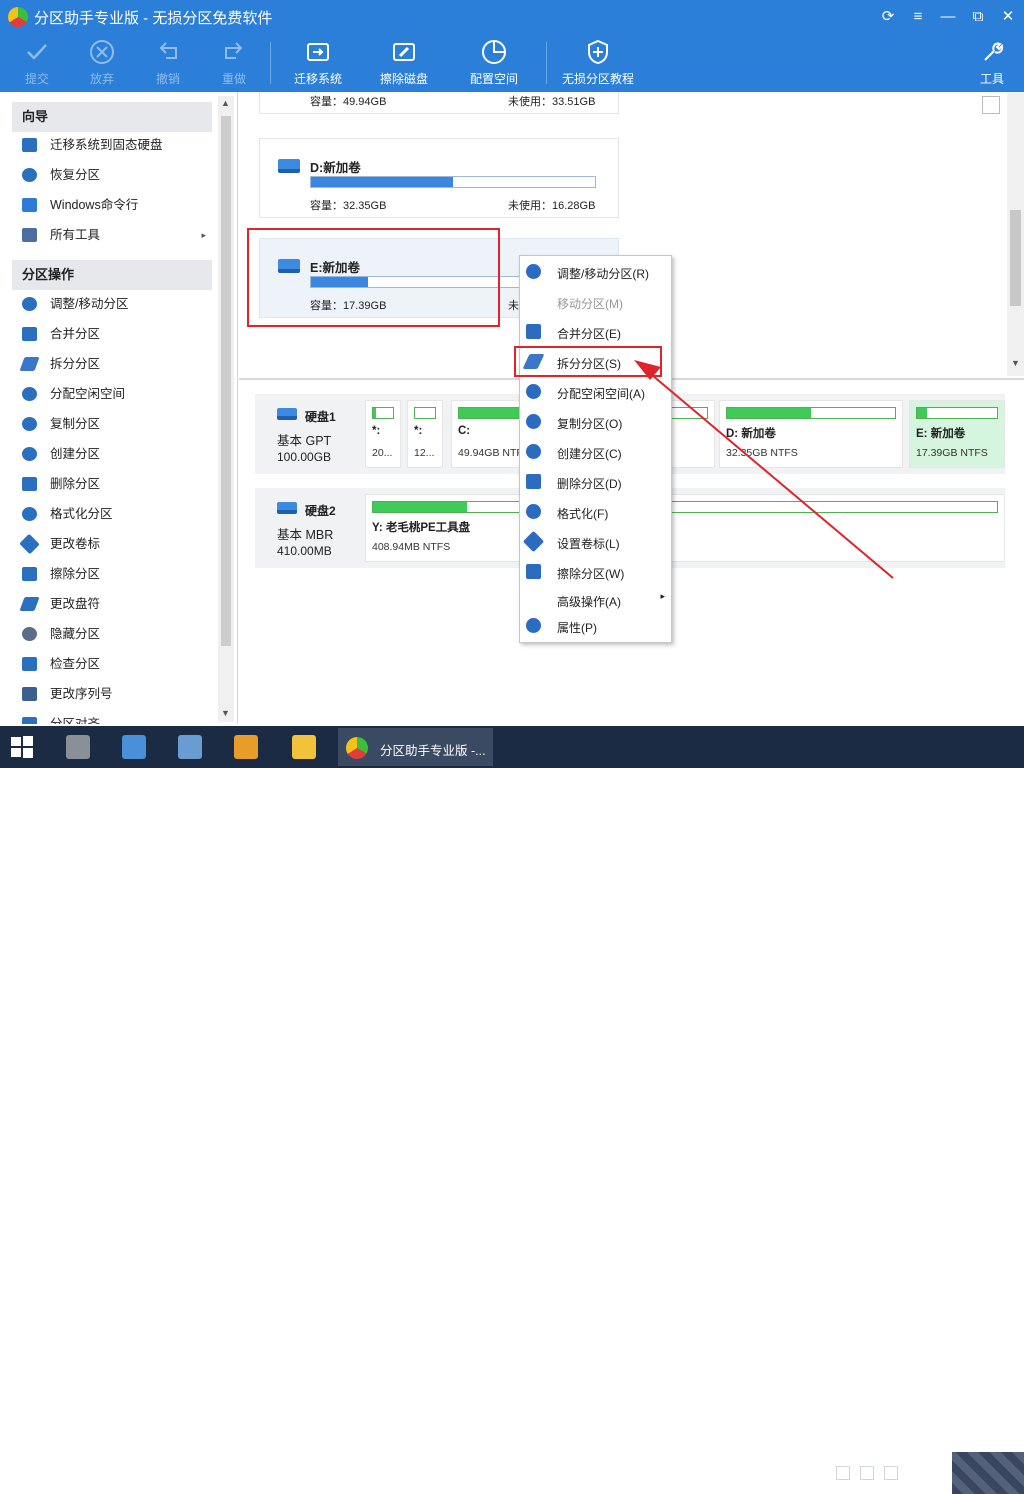  What do you see at coordinates (29, 175) in the screenshot?
I see `recover-icon` at bounding box center [29, 175].